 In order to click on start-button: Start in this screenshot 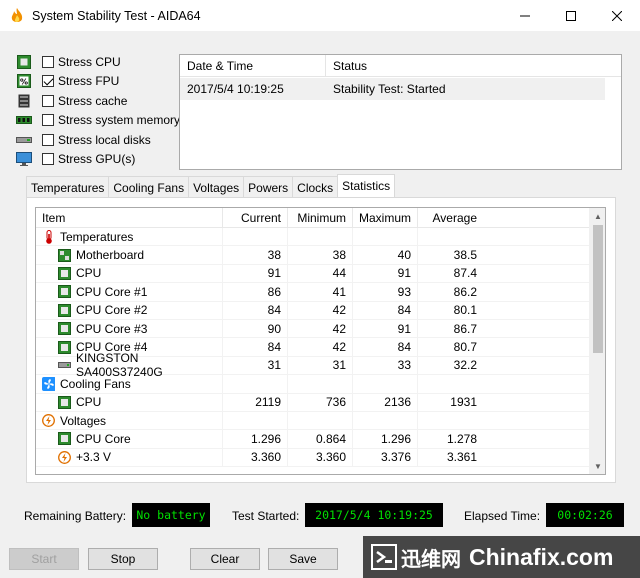, I will do `click(44, 559)`.